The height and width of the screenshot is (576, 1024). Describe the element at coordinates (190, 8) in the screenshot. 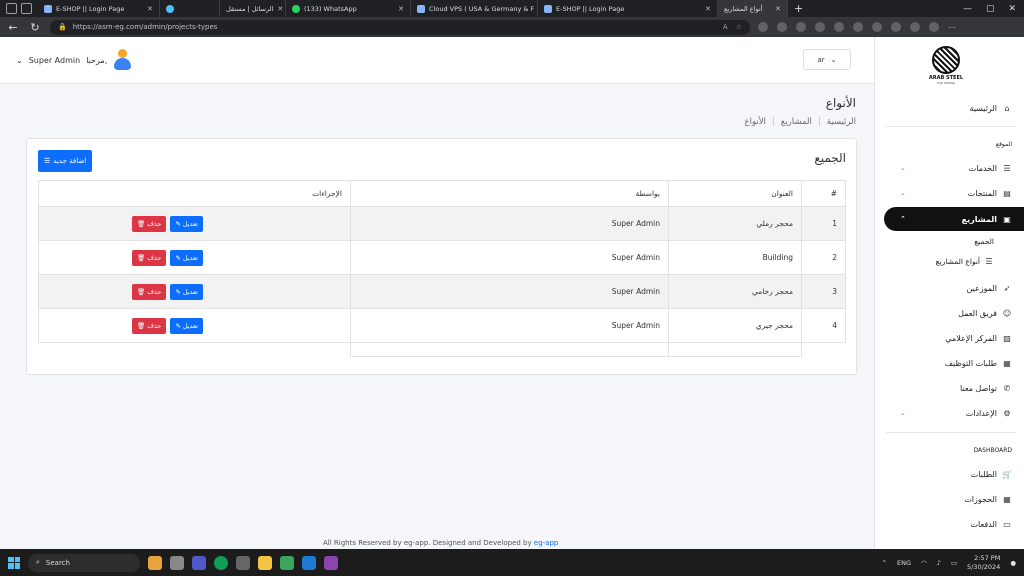

I see `tab-blank` at that location.